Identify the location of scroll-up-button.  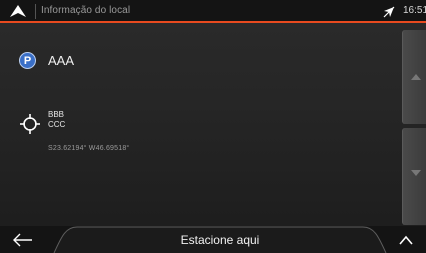
(414, 77).